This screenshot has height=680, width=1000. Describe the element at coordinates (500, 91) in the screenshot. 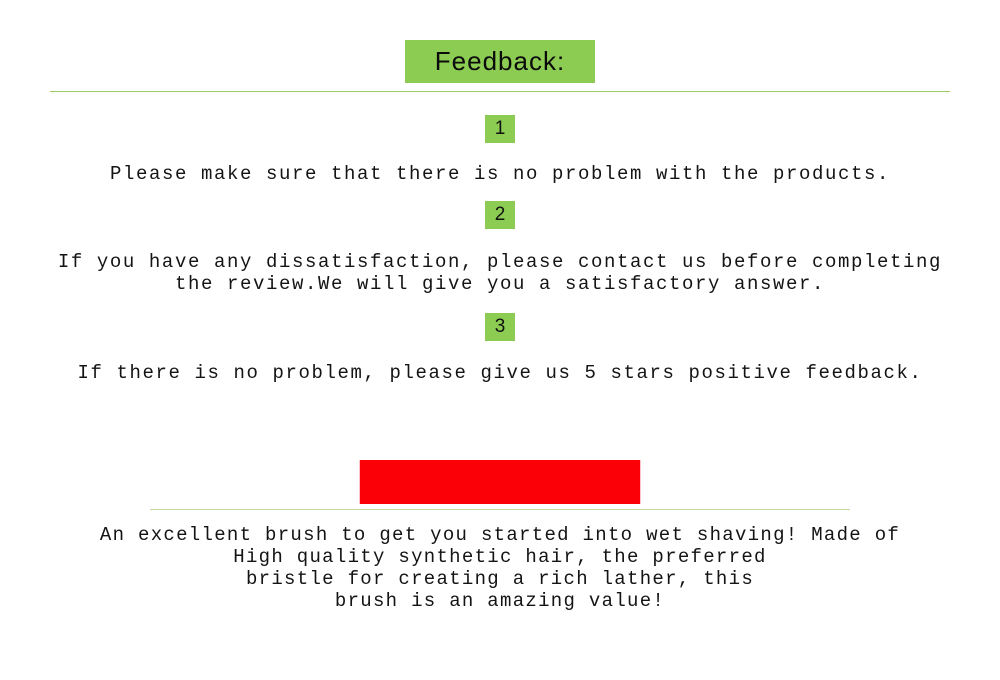

I see `feedback-divider-rule` at that location.